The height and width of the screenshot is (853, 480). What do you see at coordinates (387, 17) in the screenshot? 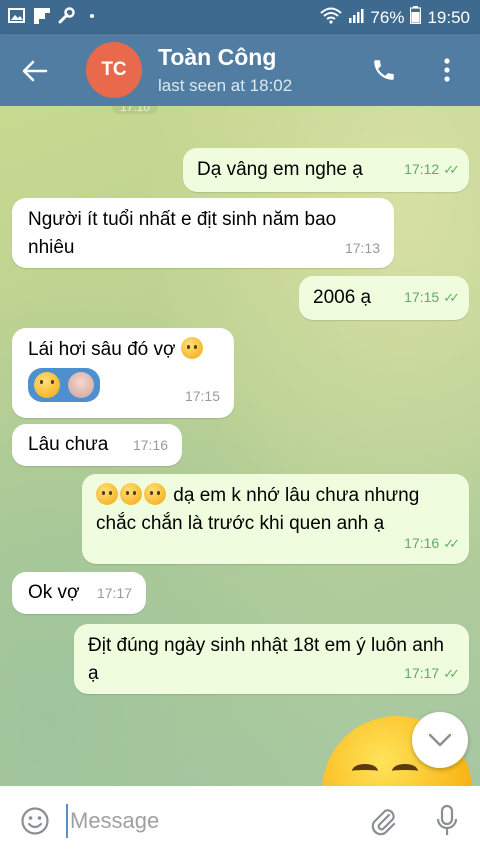
I see `battery-percent: 76%` at bounding box center [387, 17].